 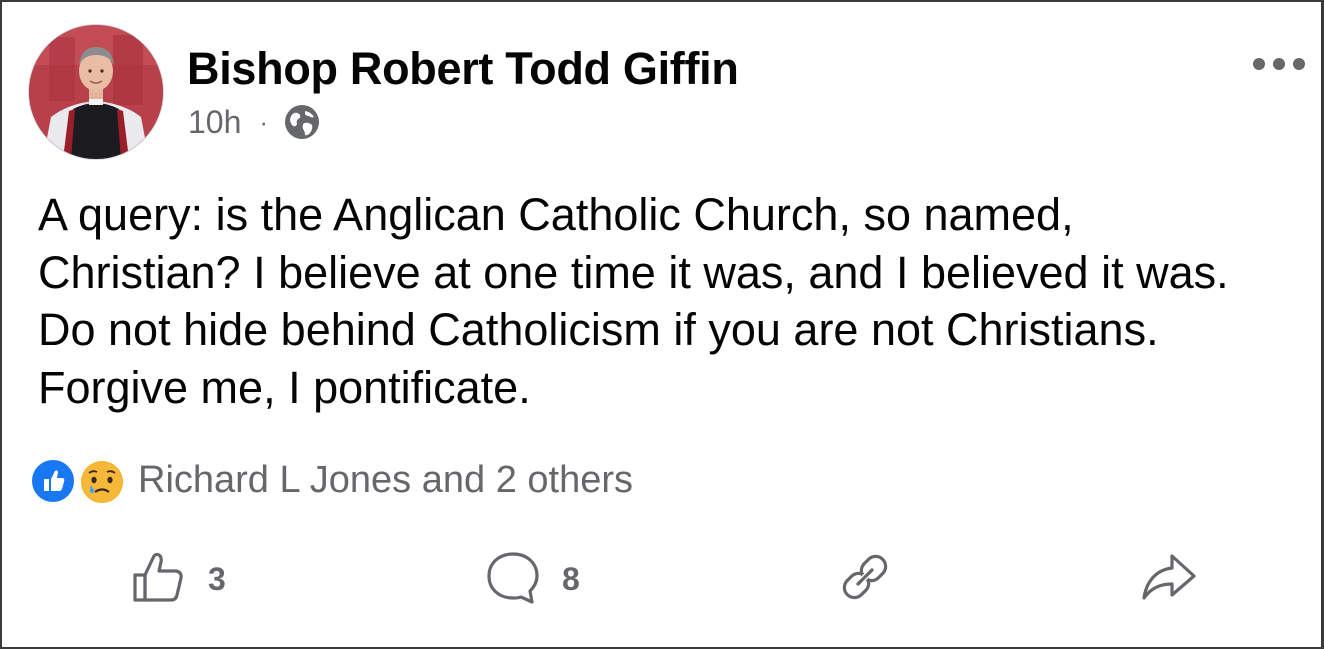 I want to click on author-avatar, so click(x=96, y=92).